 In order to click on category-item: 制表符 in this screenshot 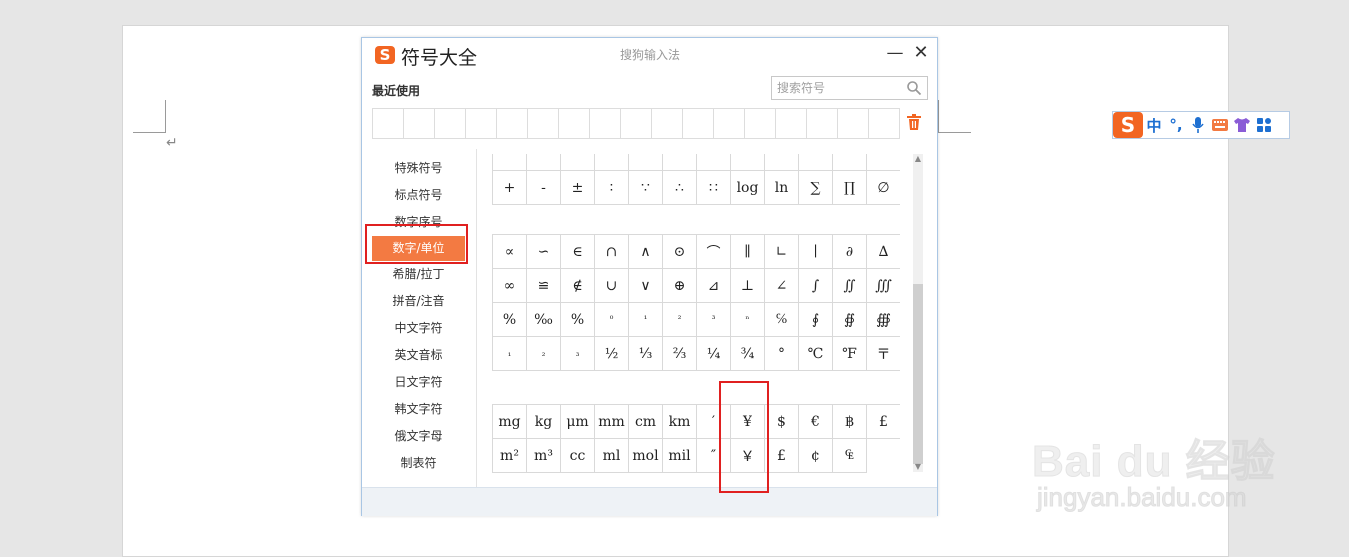, I will do `click(418, 463)`.